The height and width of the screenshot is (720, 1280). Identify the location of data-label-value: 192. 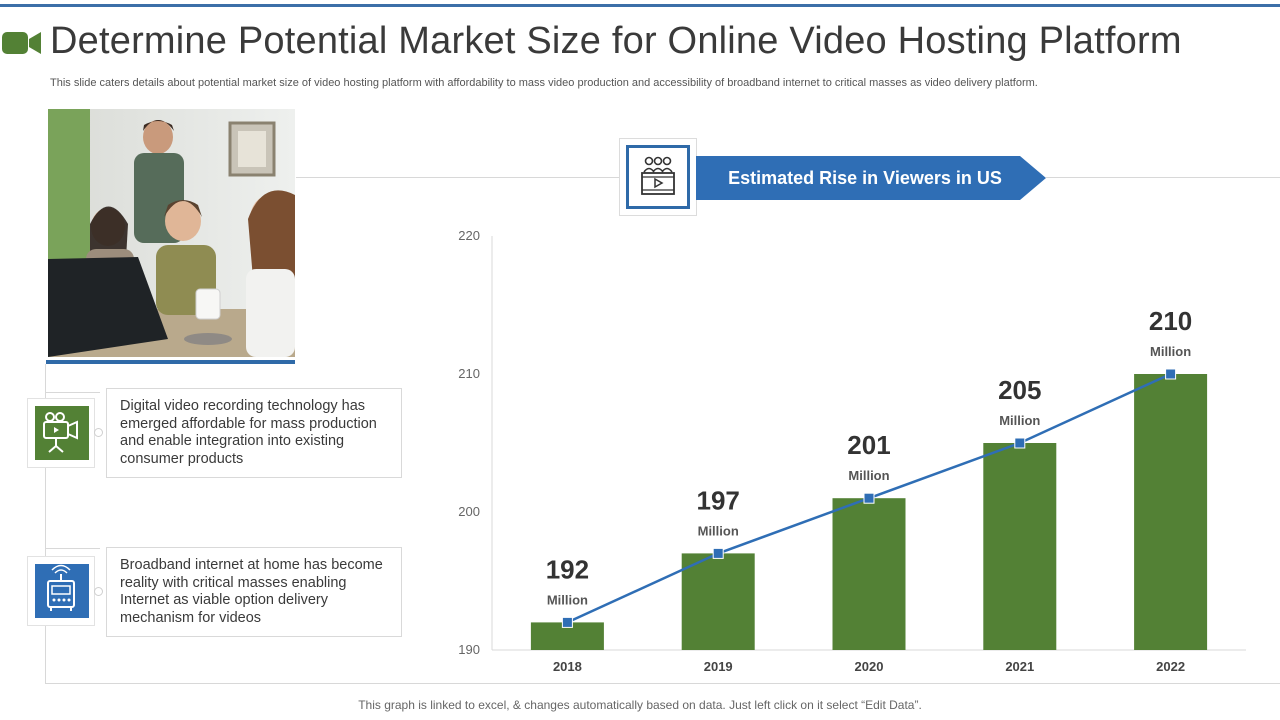
(567, 569).